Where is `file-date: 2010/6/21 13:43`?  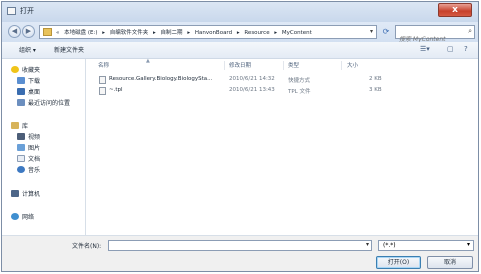
file-date: 2010/6/21 13:43 is located at coordinates (252, 90).